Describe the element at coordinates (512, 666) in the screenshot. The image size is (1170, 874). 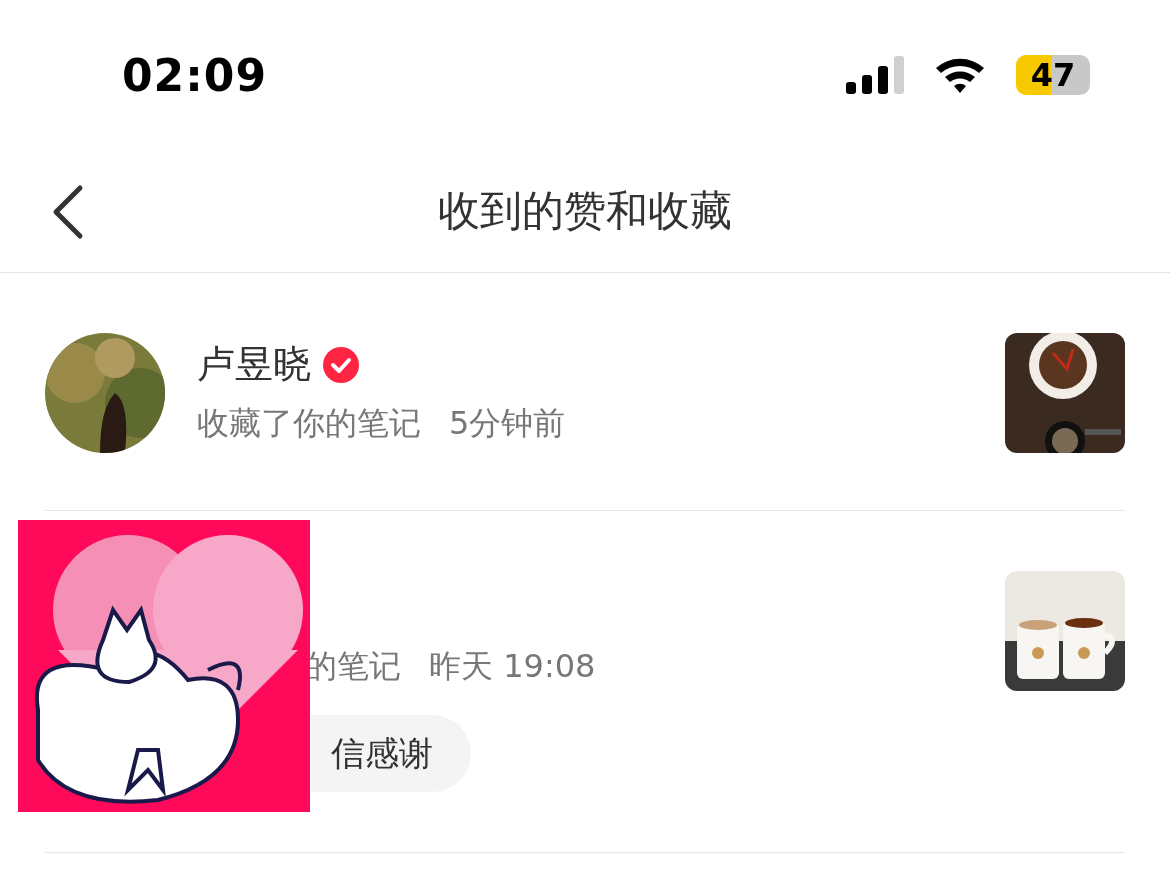
I see `notification-time: 昨天 19:08` at that location.